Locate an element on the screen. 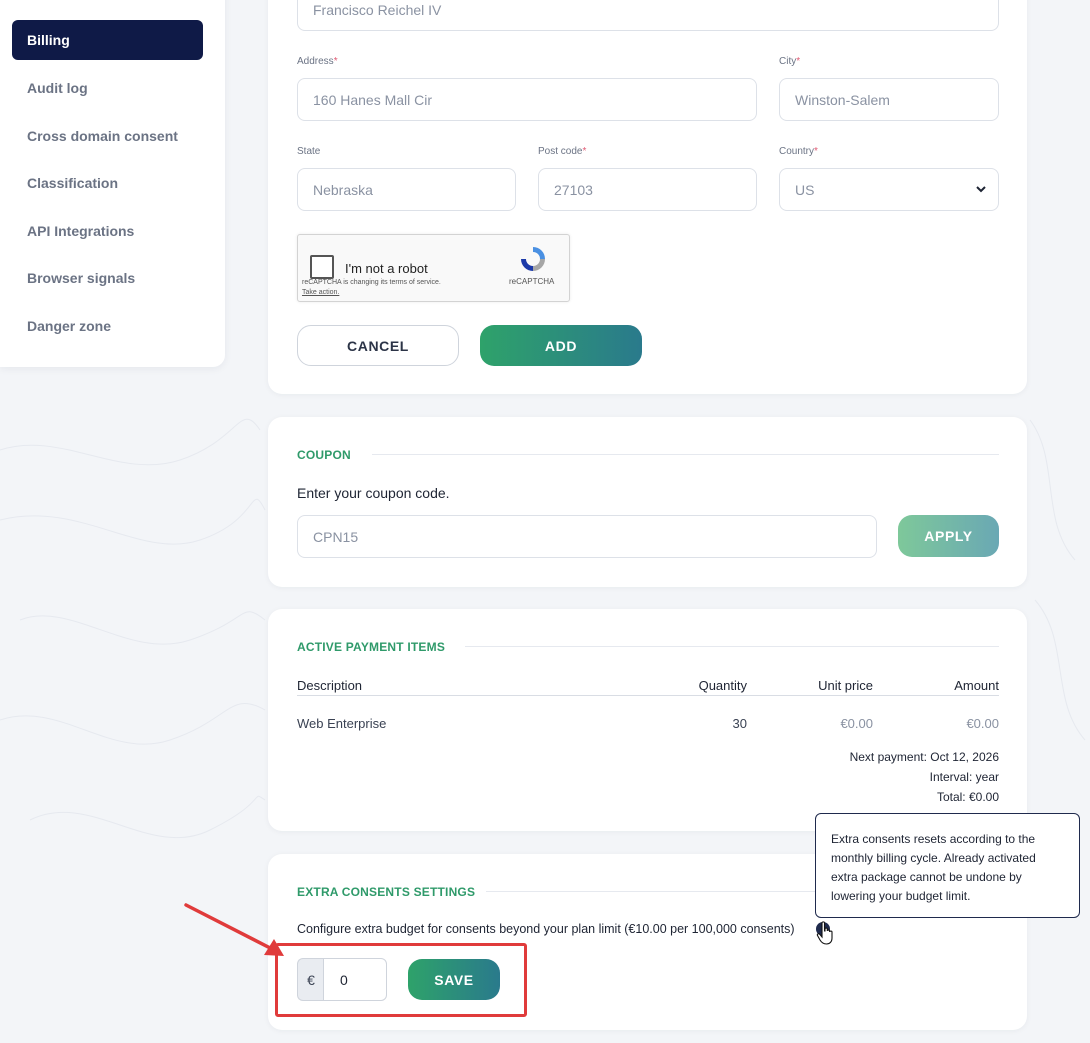 Image resolution: width=1090 pixels, height=1043 pixels. cancel-button: CANCEL is located at coordinates (378, 345).